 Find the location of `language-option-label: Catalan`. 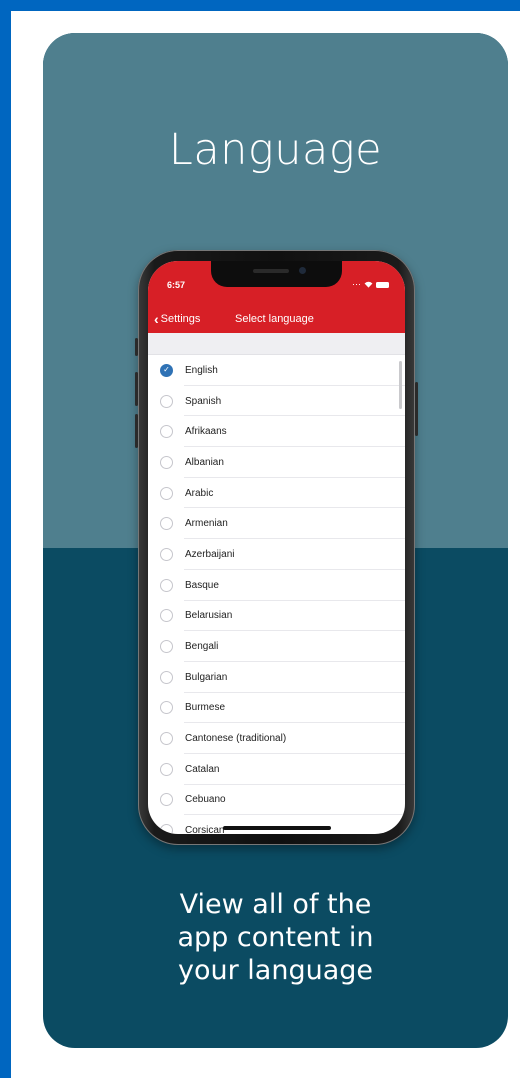

language-option-label: Catalan is located at coordinates (202, 769).